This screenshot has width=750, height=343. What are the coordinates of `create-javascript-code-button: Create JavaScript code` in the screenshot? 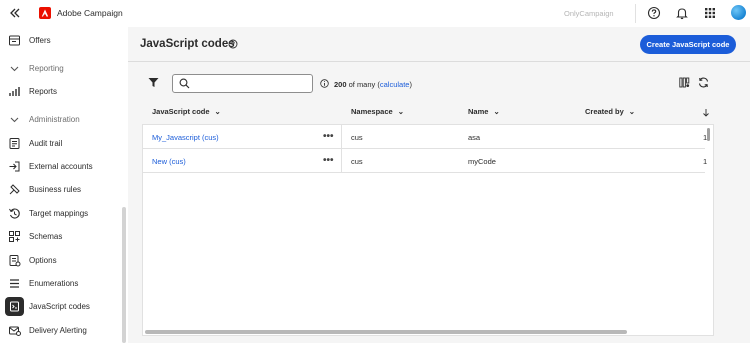 It's located at (688, 44).